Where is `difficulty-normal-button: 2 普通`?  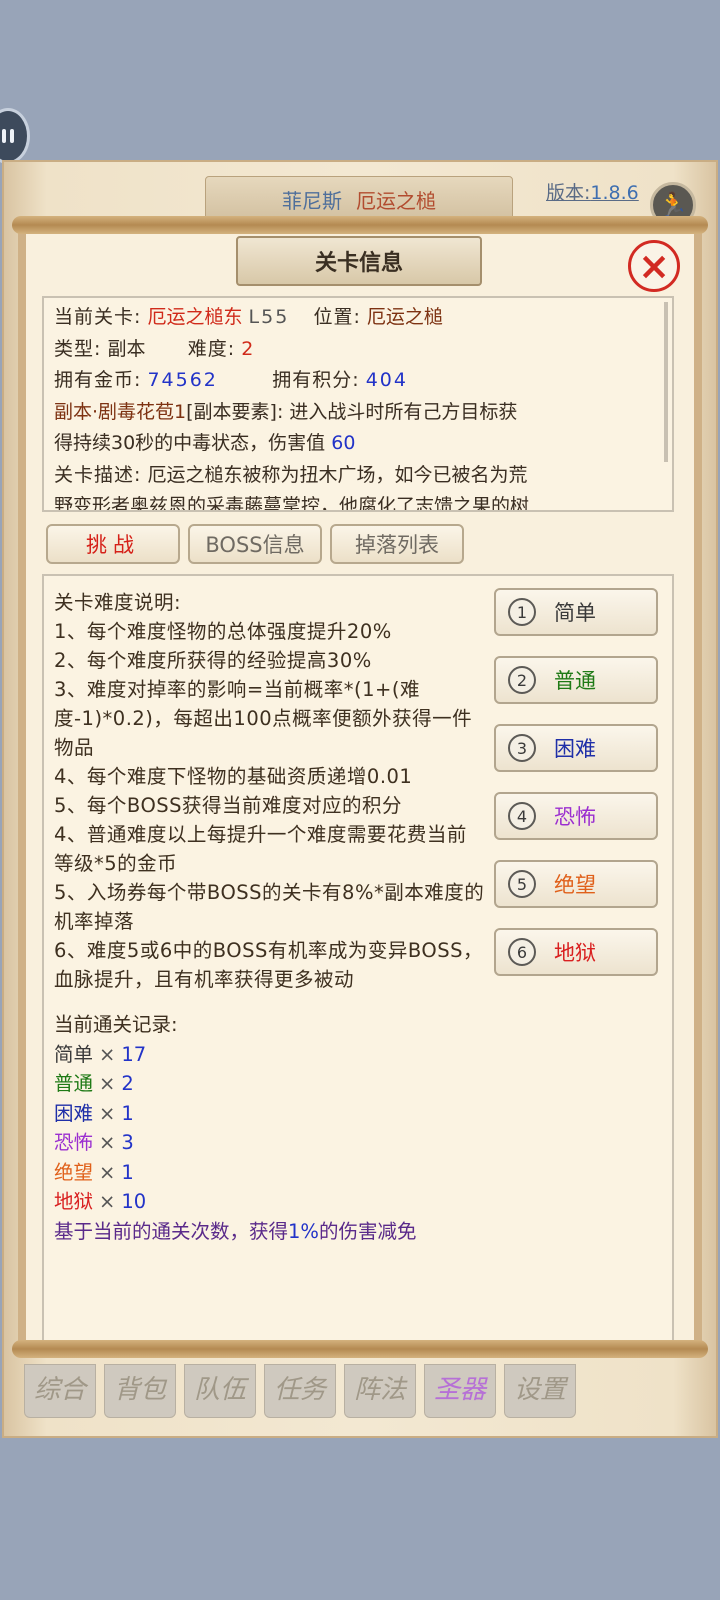 difficulty-normal-button: 2 普通 is located at coordinates (576, 680).